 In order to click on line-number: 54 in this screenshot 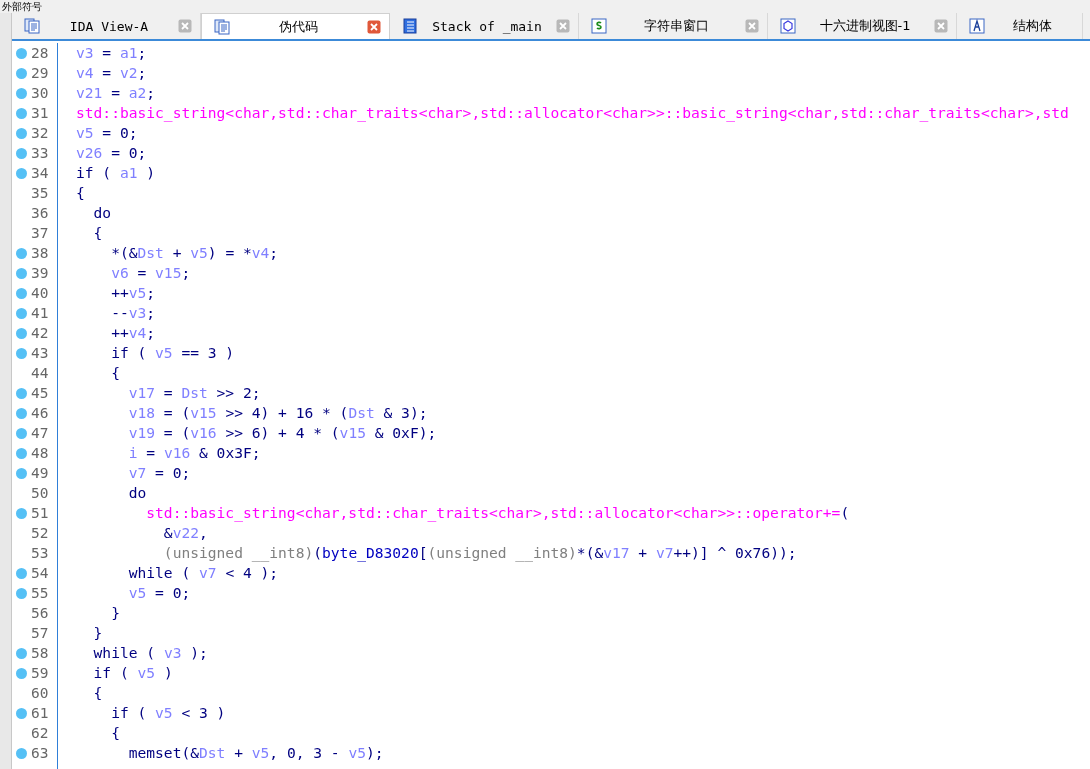, I will do `click(40, 573)`.